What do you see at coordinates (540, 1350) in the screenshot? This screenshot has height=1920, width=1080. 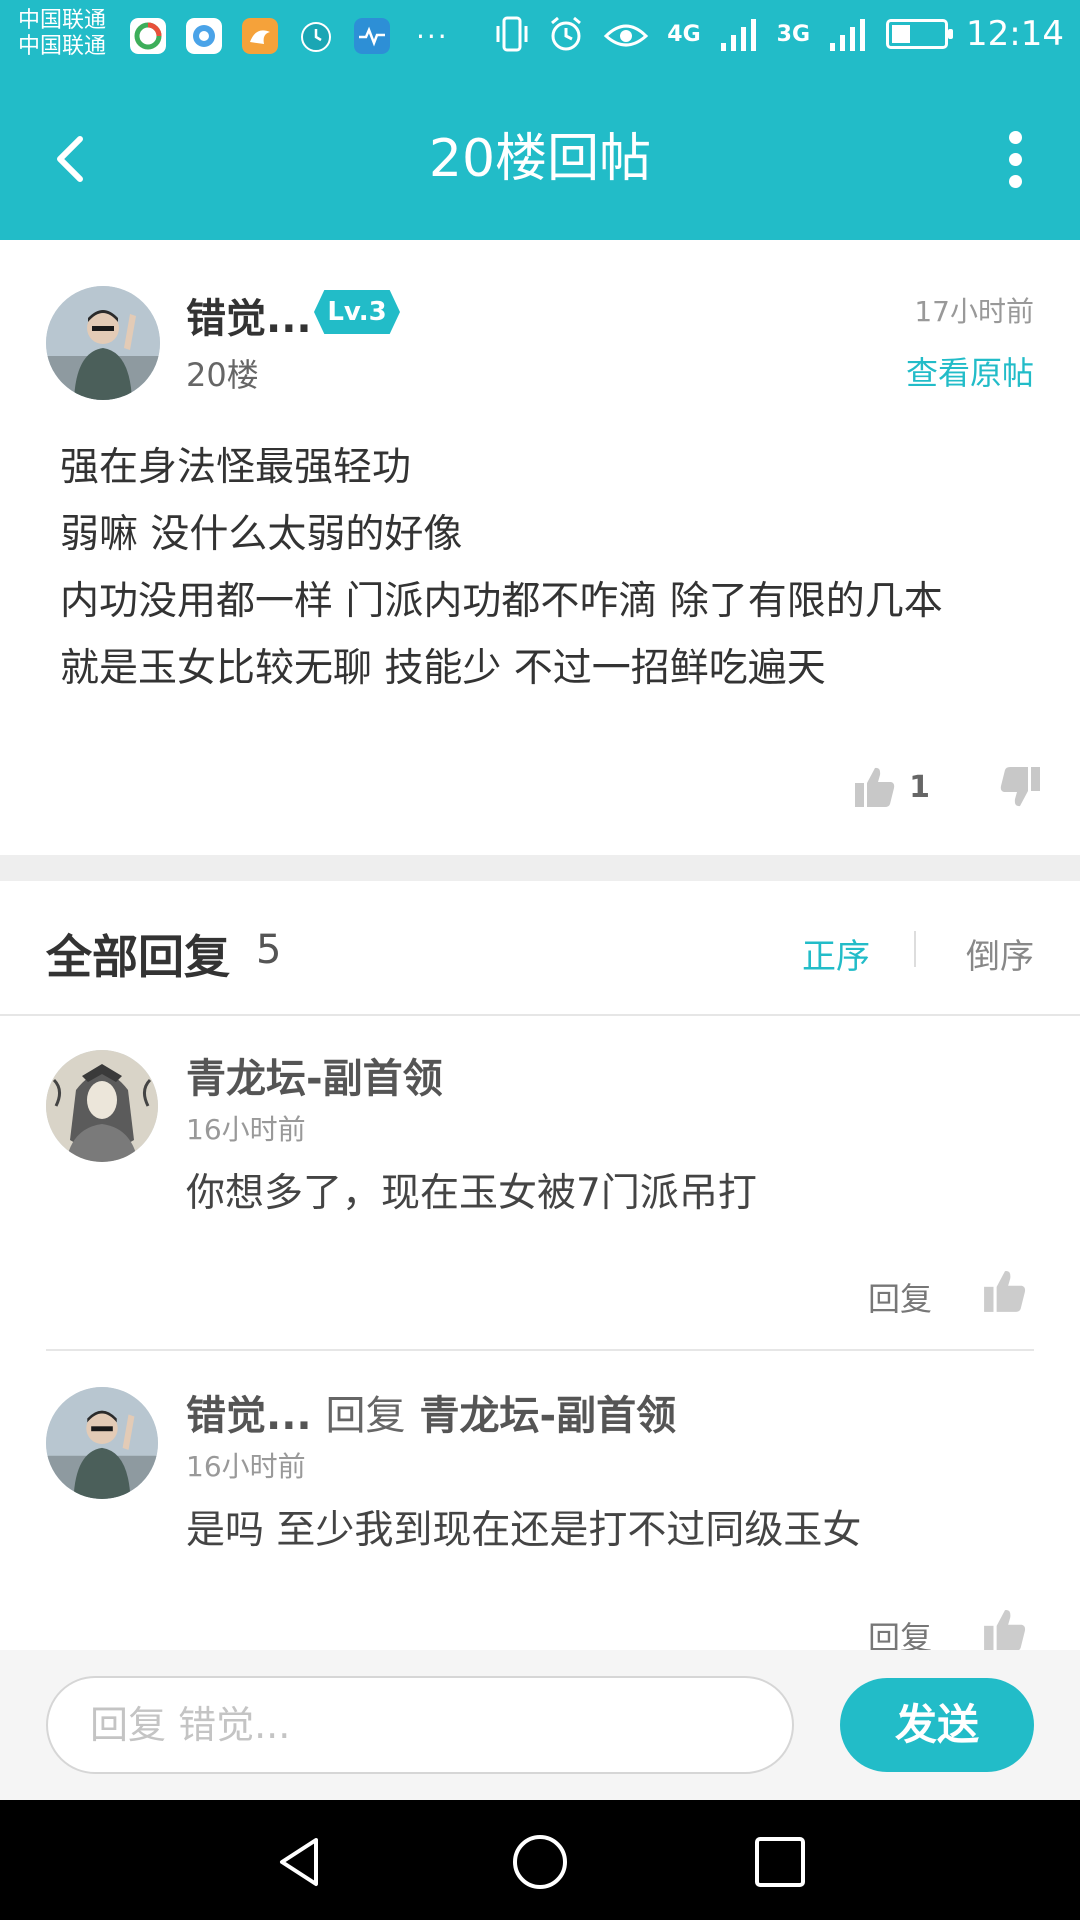 I see `reply-separator` at bounding box center [540, 1350].